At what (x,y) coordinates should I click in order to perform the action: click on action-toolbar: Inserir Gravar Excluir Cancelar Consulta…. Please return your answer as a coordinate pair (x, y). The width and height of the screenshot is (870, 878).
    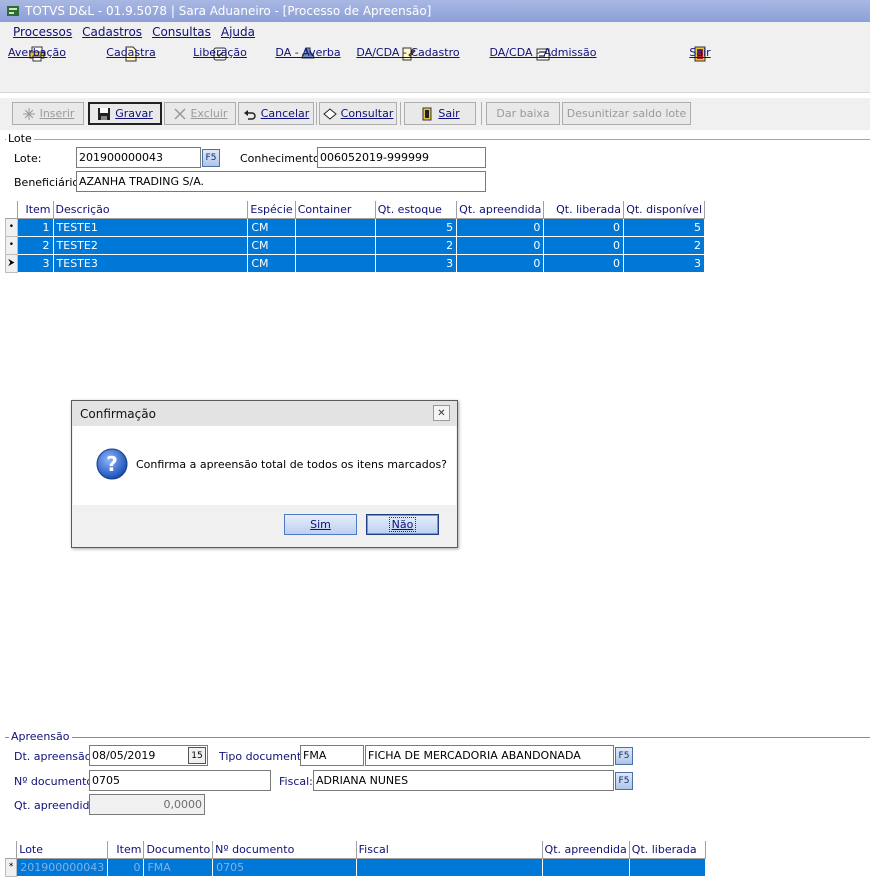
    Looking at the image, I should click on (435, 114).